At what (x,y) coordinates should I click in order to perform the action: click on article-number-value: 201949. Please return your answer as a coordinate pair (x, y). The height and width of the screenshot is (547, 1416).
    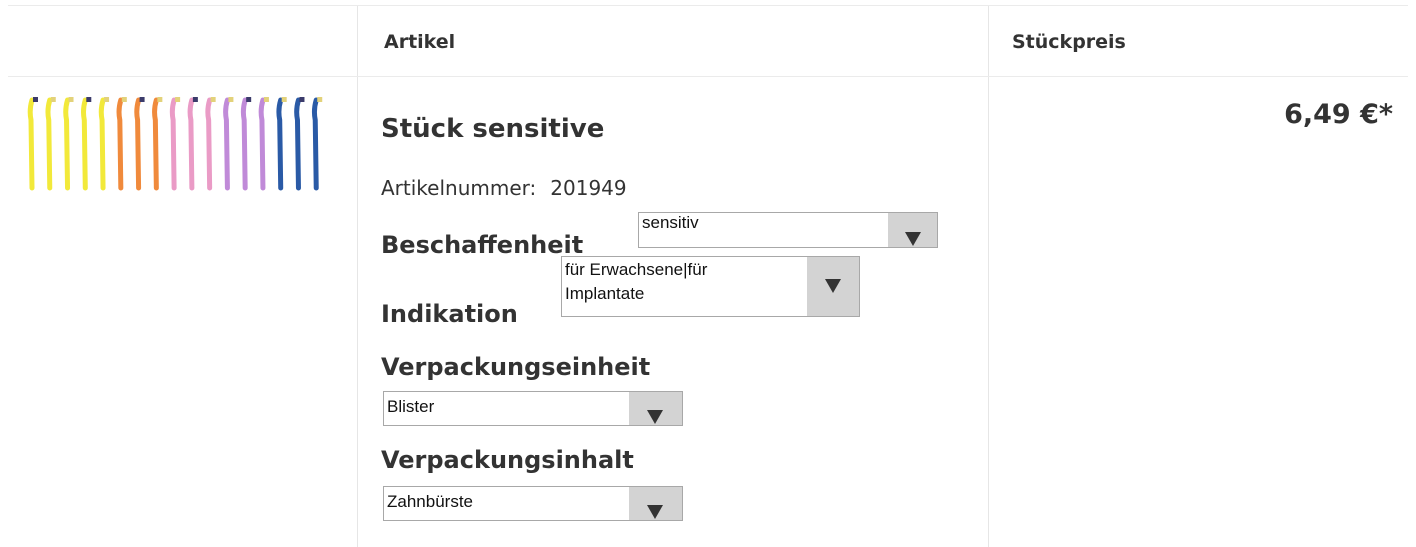
    Looking at the image, I should click on (588, 188).